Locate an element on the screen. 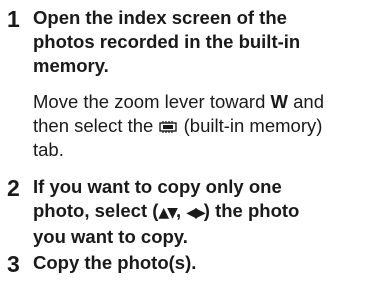  step-title-line: photo, select (▲▼, ◀▶) the photo is located at coordinates (202, 212).